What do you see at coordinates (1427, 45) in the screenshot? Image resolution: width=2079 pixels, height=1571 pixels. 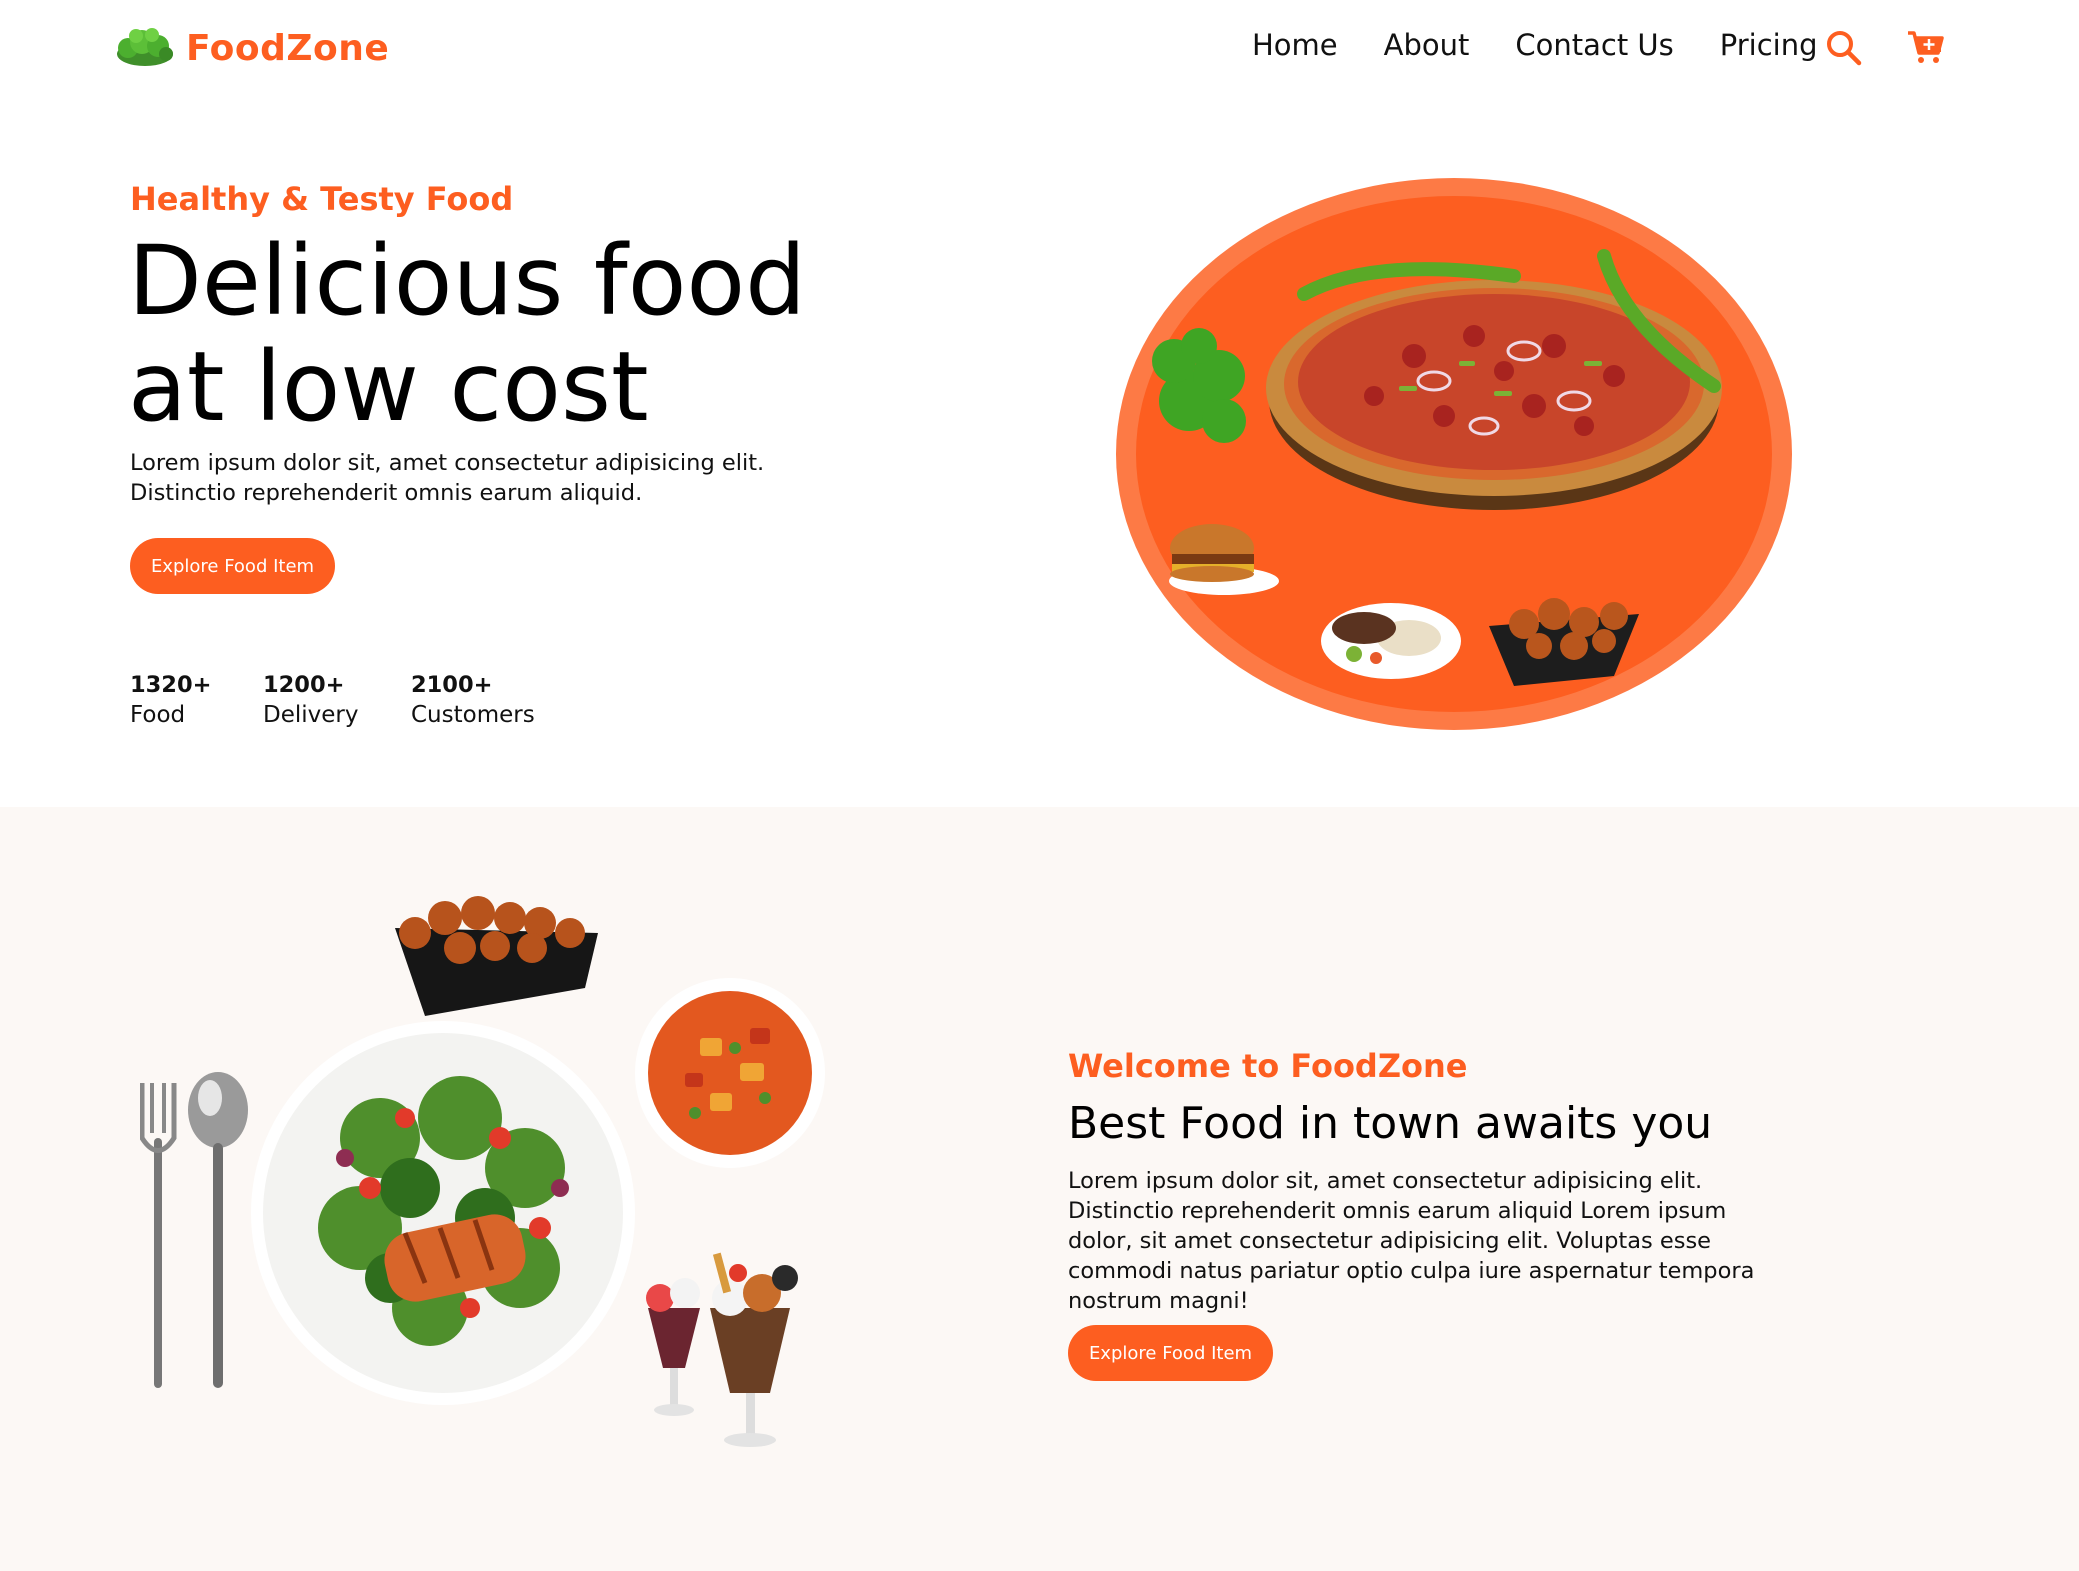 I see `nav-about: About` at bounding box center [1427, 45].